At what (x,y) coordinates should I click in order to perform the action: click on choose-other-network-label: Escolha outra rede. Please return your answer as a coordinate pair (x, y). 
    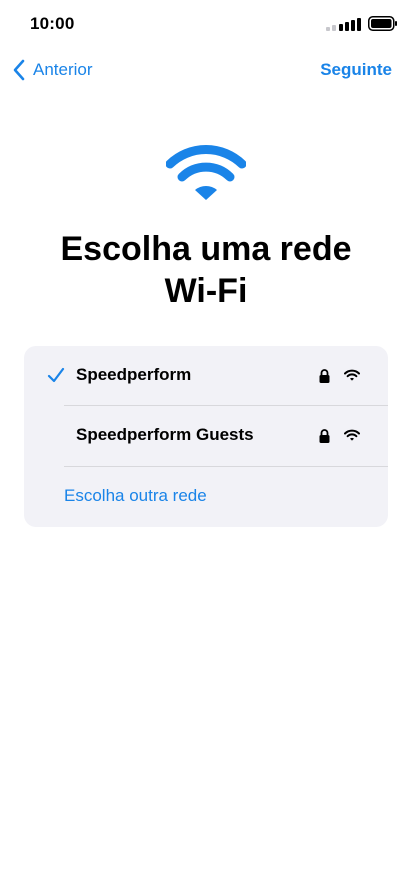
    Looking at the image, I should click on (135, 495).